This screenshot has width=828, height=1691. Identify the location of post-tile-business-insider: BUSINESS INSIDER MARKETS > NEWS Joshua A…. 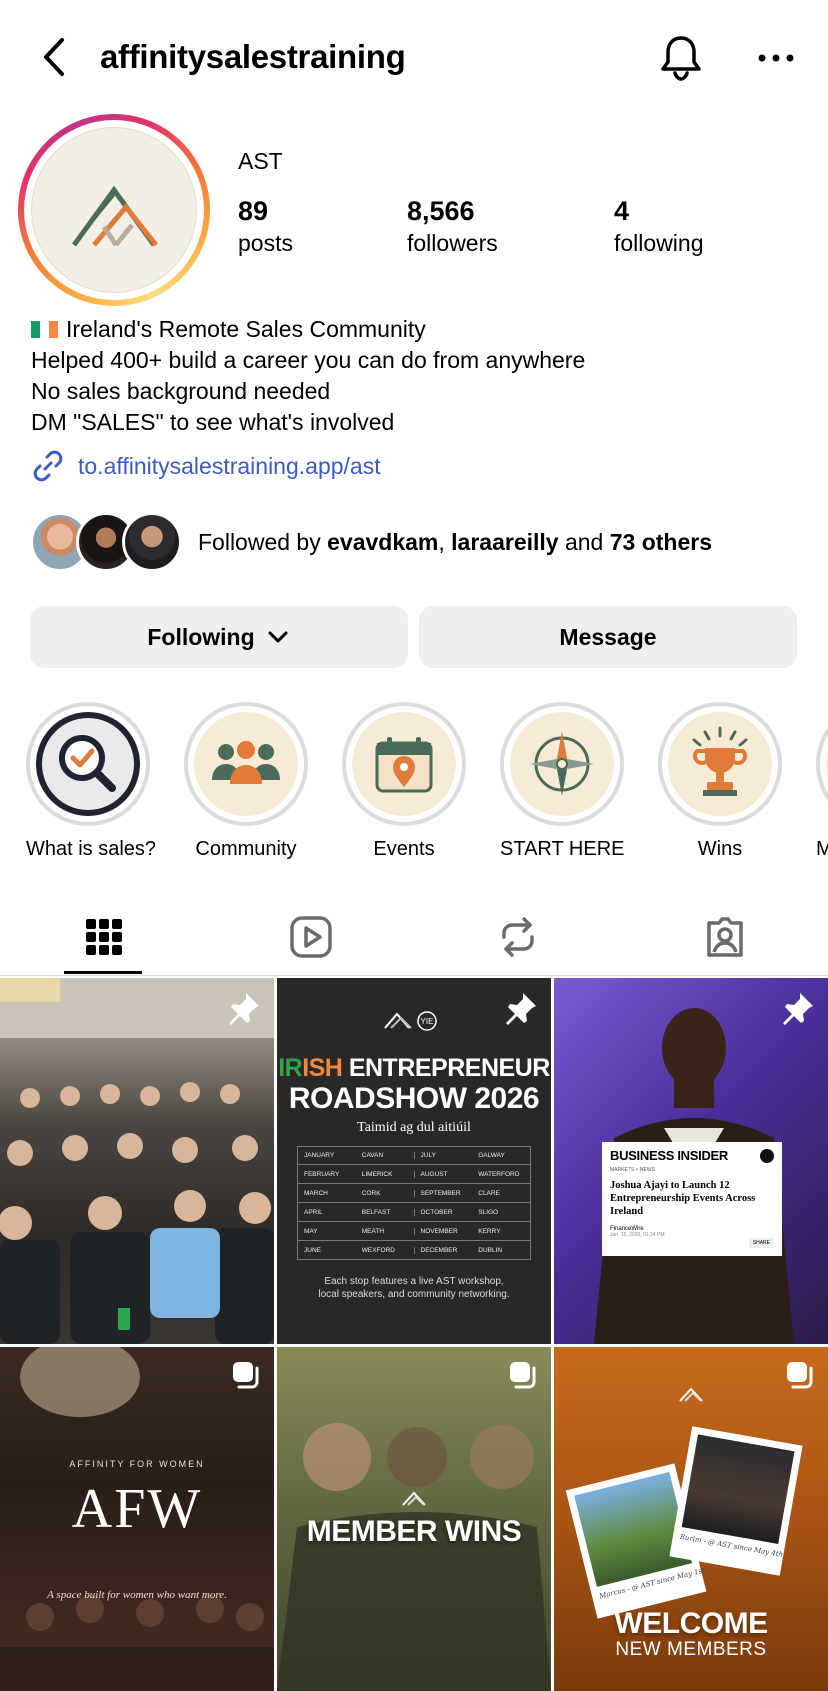
(691, 1161).